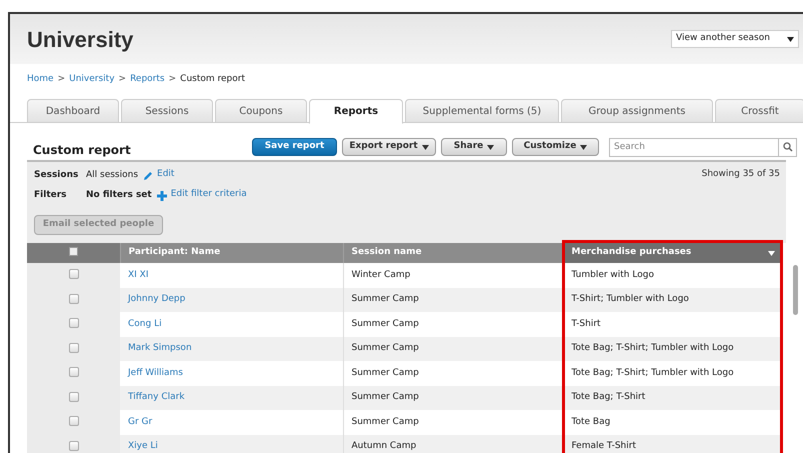 The image size is (803, 453). Describe the element at coordinates (673, 300) in the screenshot. I see `table-cell: T-Shirt; Tumbler with Logo` at that location.